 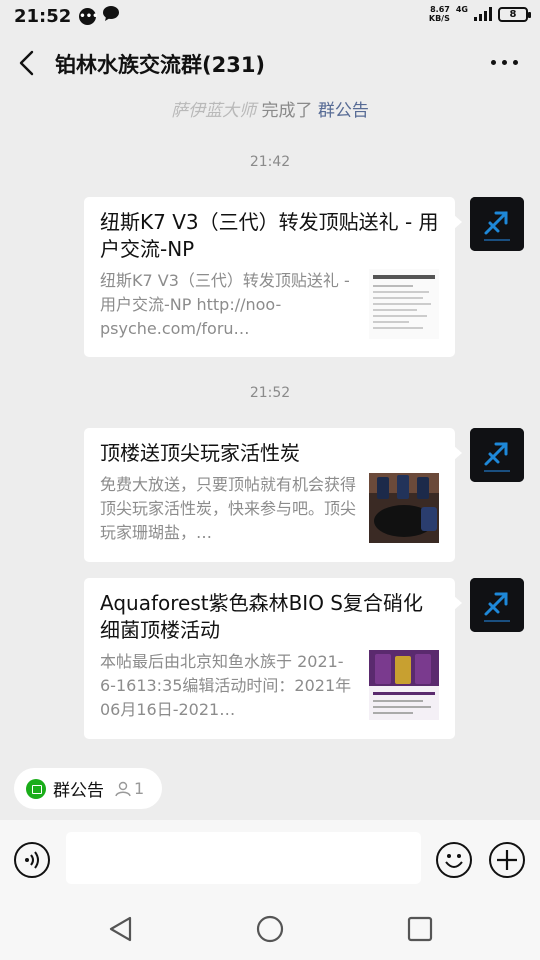 I want to click on voice-icon, so click(x=32, y=860).